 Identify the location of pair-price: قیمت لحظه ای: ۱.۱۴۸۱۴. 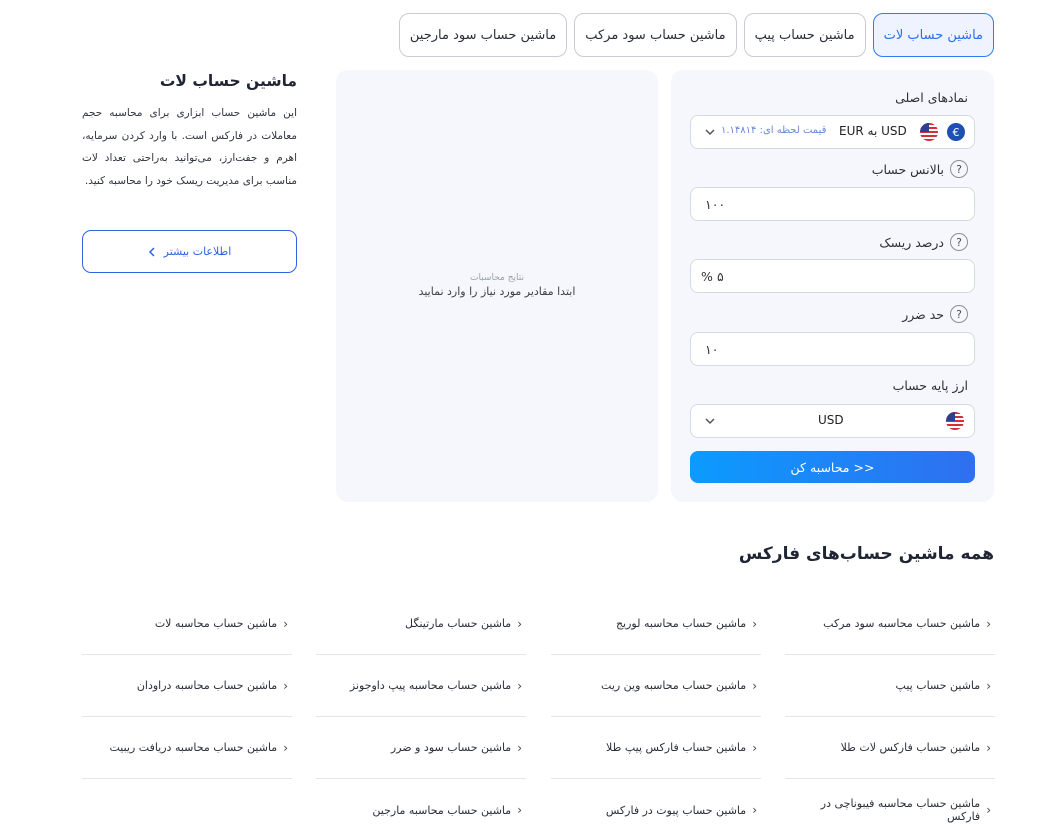
(774, 130).